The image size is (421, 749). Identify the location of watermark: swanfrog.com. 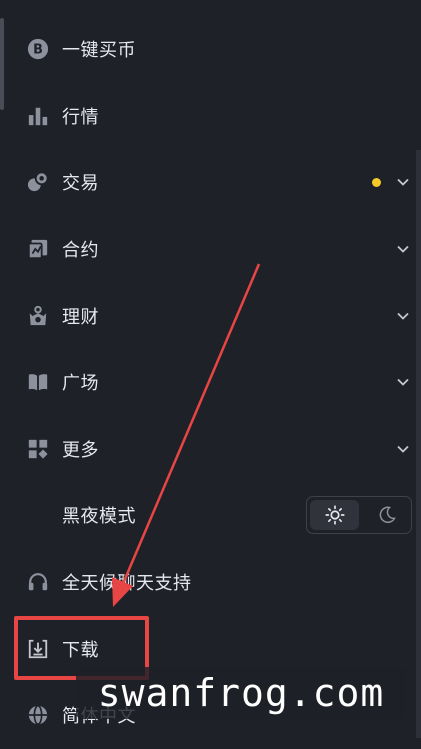
(241, 693).